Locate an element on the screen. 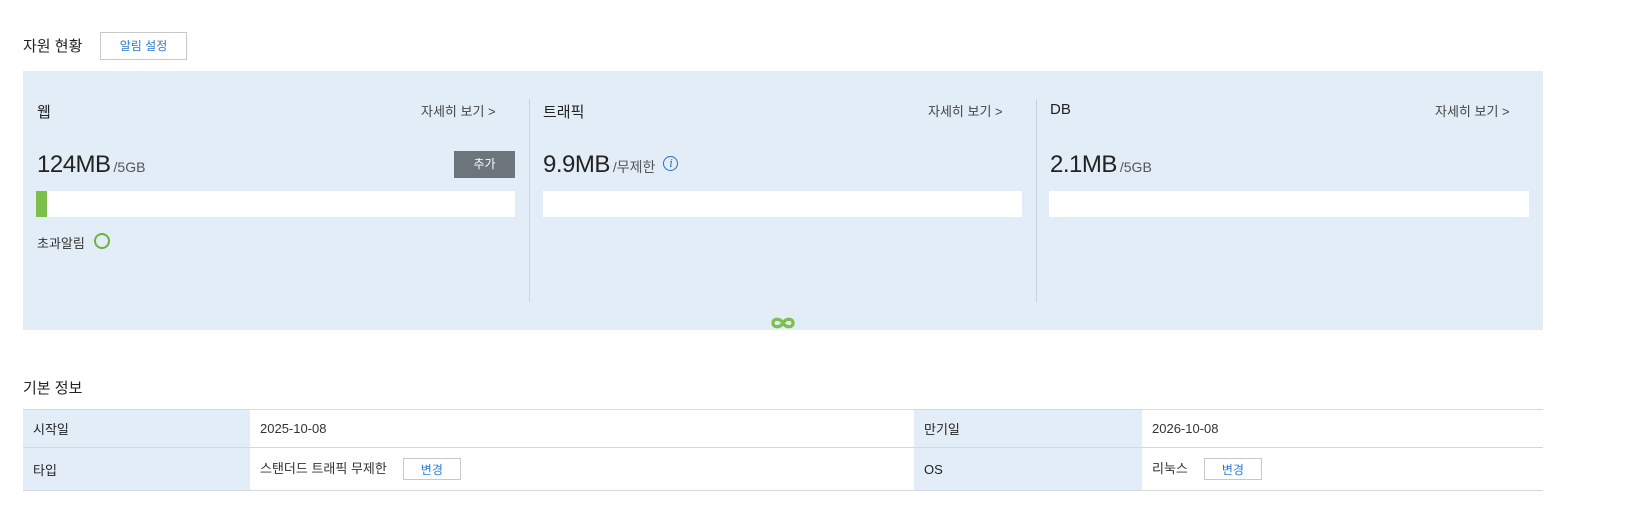 The image size is (1644, 518). web-alert-label: 초과알림 is located at coordinates (61, 243).